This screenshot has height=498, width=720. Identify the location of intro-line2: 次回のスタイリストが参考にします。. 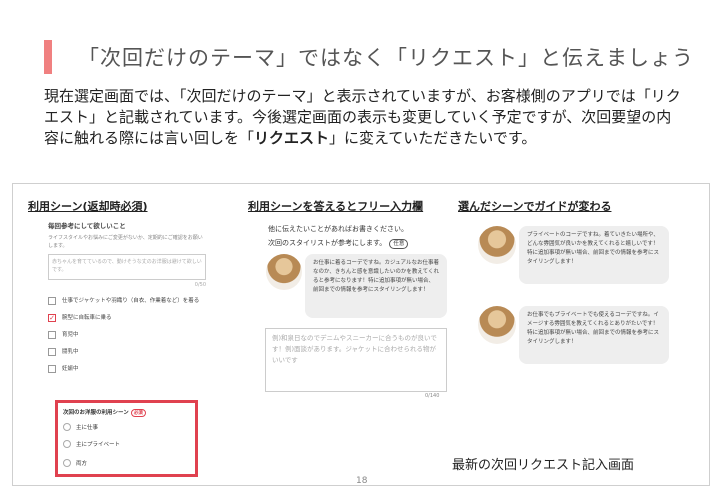
(327, 243).